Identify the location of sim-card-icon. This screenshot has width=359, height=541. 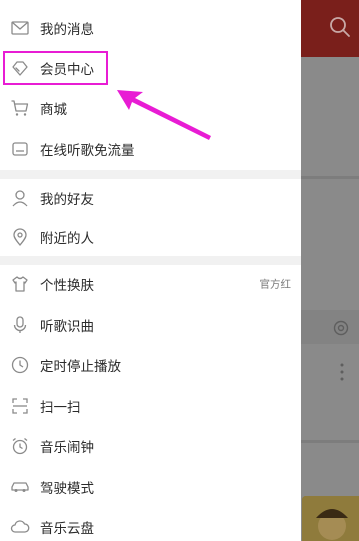
(20, 149).